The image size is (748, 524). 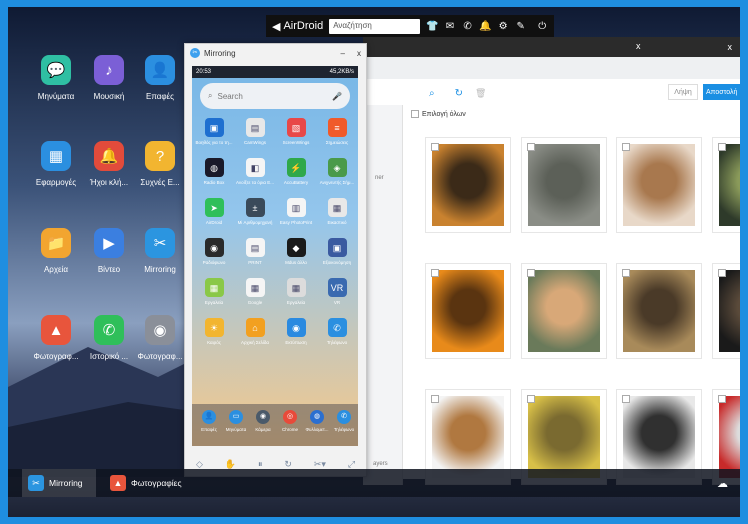 What do you see at coordinates (56, 78) in the screenshot?
I see `desktop-icon: 💬 Μηνύματα` at bounding box center [56, 78].